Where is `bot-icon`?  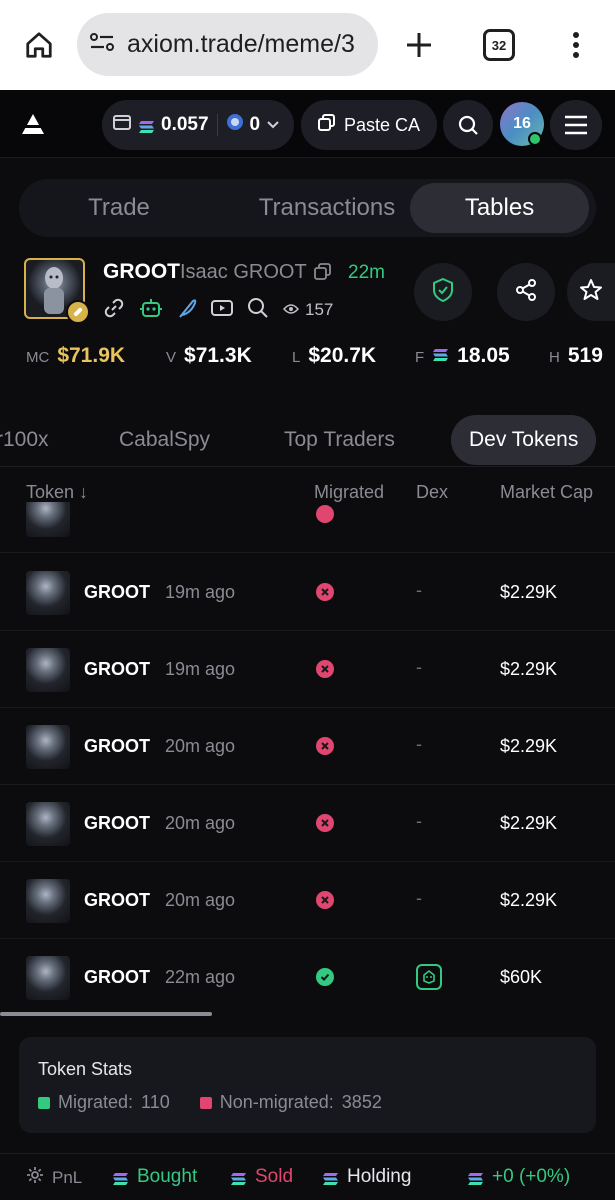
bot-icon is located at coordinates (151, 310).